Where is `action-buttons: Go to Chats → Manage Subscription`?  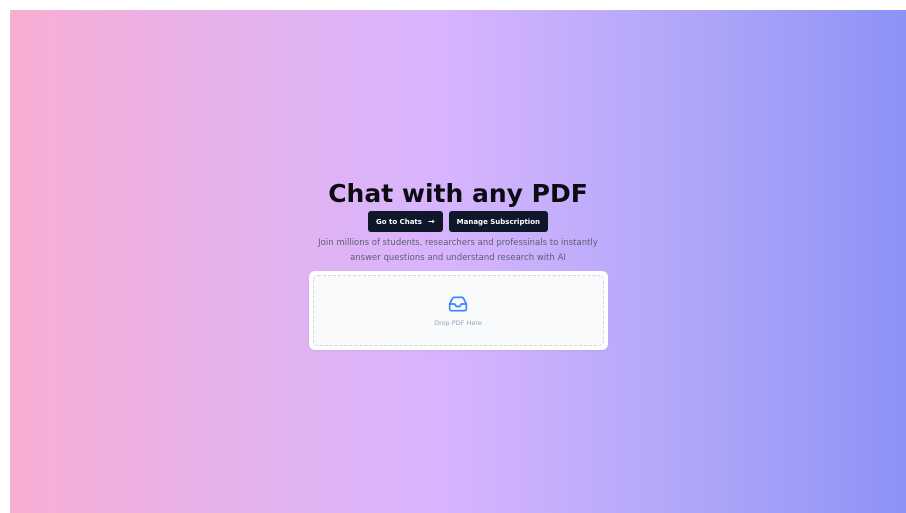
action-buttons: Go to Chats → Manage Subscription is located at coordinates (458, 221).